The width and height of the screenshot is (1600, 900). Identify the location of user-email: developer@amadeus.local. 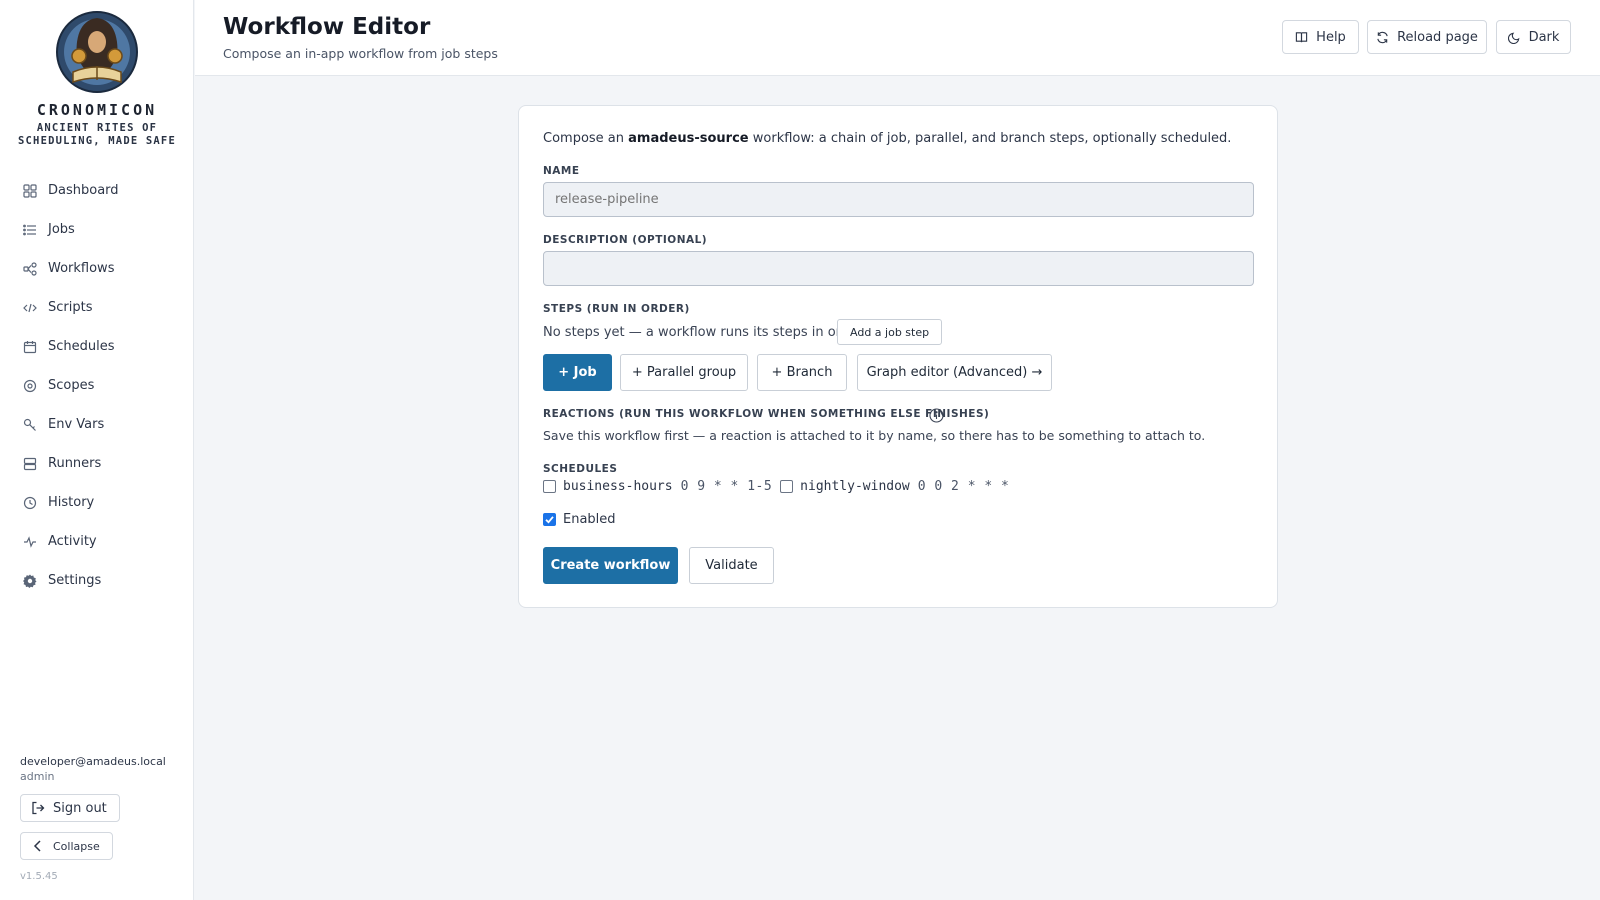
(93, 761).